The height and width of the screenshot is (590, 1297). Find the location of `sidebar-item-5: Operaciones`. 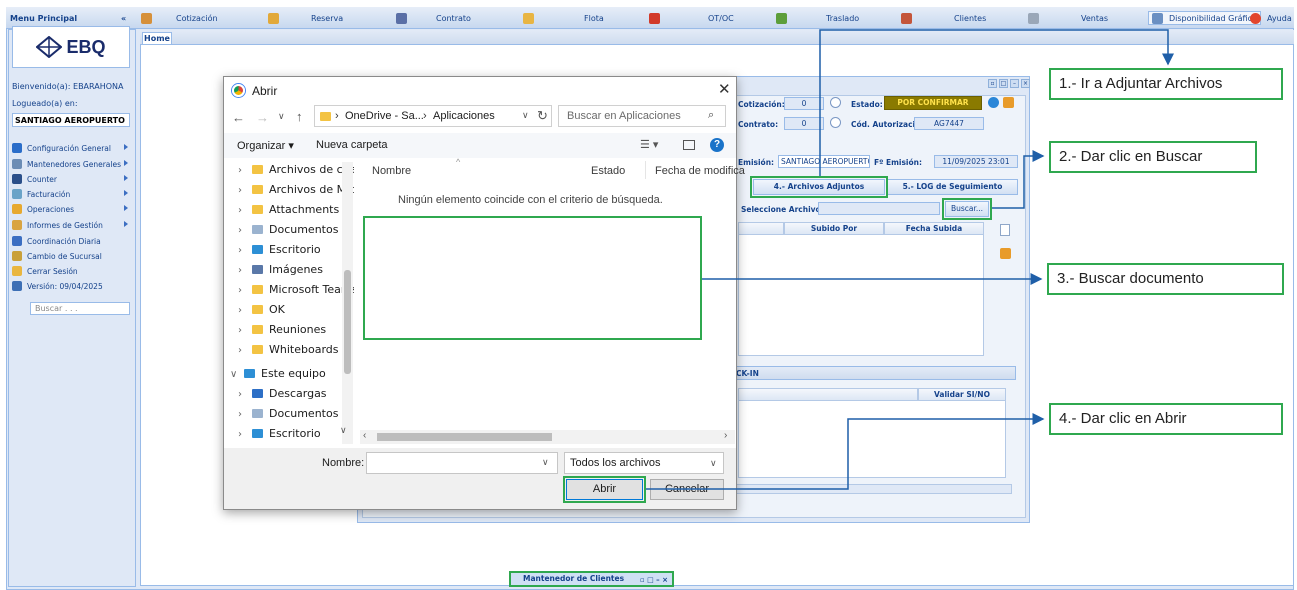

sidebar-item-5: Operaciones is located at coordinates (71, 209).